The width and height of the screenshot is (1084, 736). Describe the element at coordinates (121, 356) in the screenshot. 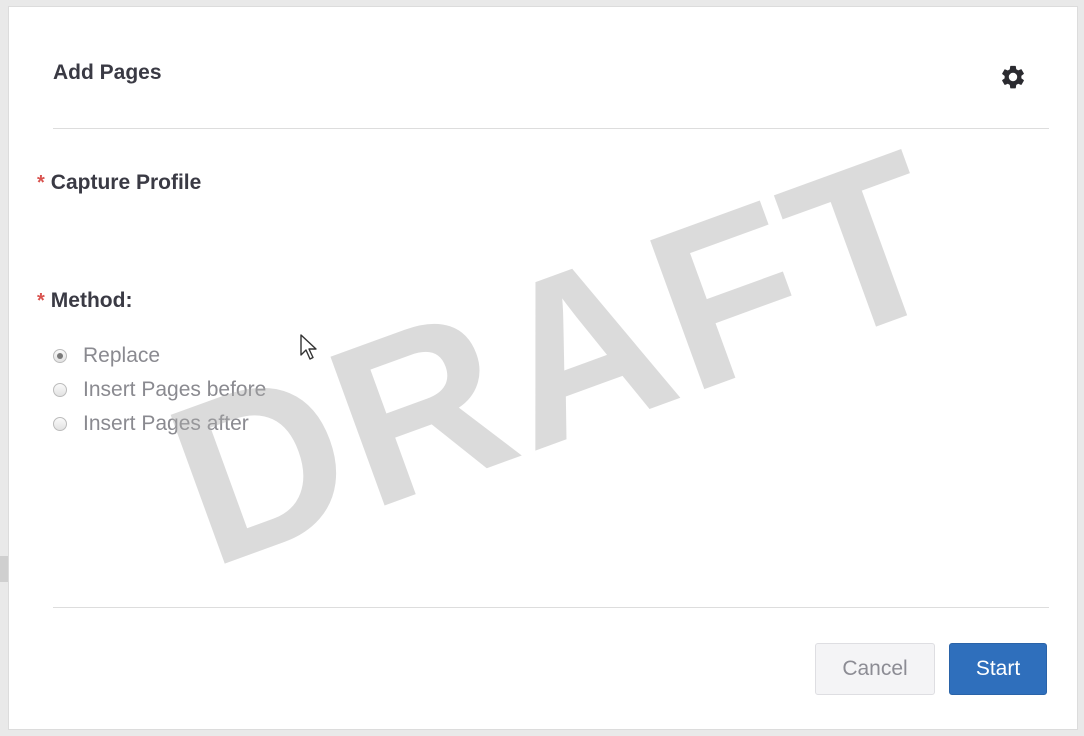

I see `radio-label-replace: Replace` at that location.